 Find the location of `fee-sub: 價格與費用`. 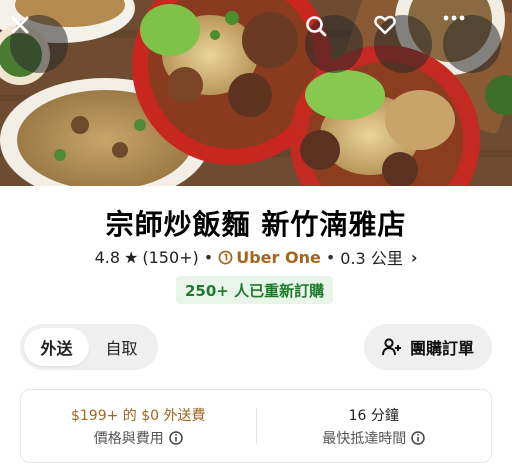

fee-sub: 價格與費用 is located at coordinates (138, 438).